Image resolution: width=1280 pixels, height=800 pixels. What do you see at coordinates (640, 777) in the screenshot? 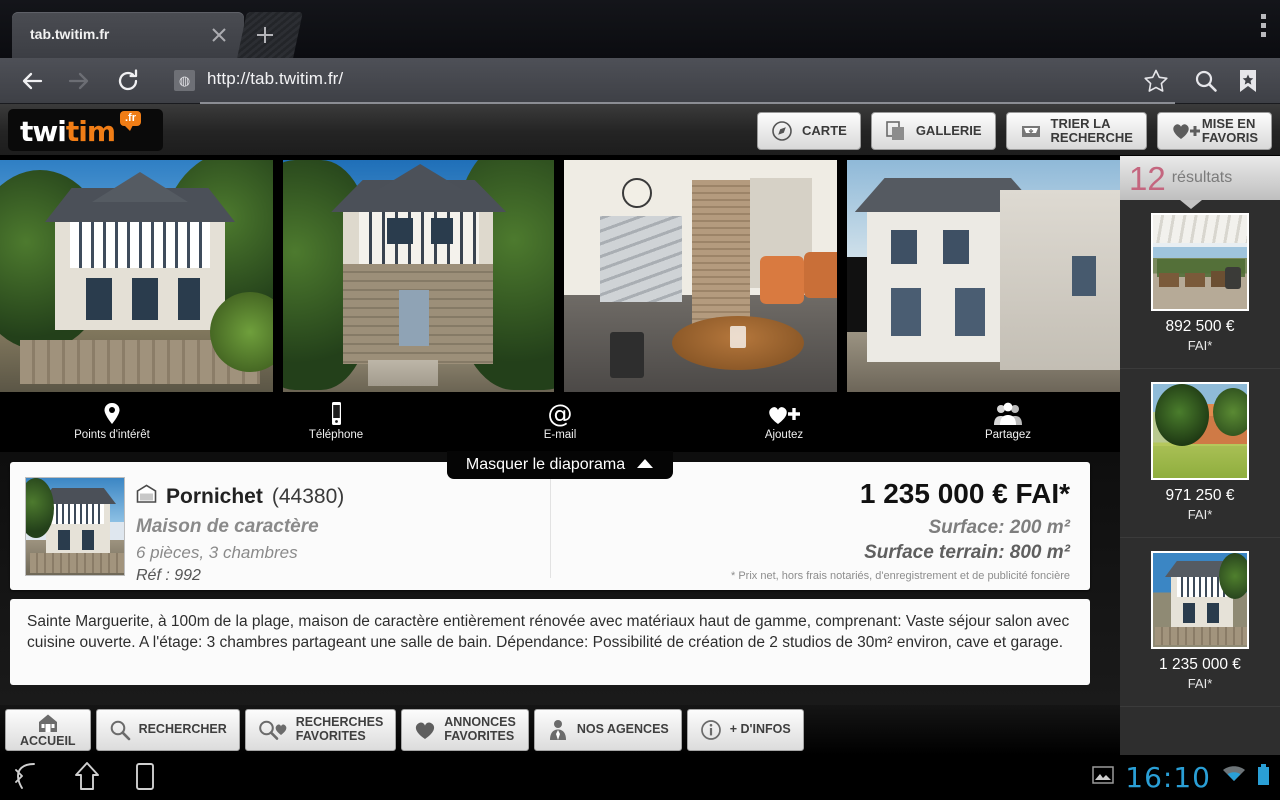
I see `android-navigation-bar: 16:10` at bounding box center [640, 777].